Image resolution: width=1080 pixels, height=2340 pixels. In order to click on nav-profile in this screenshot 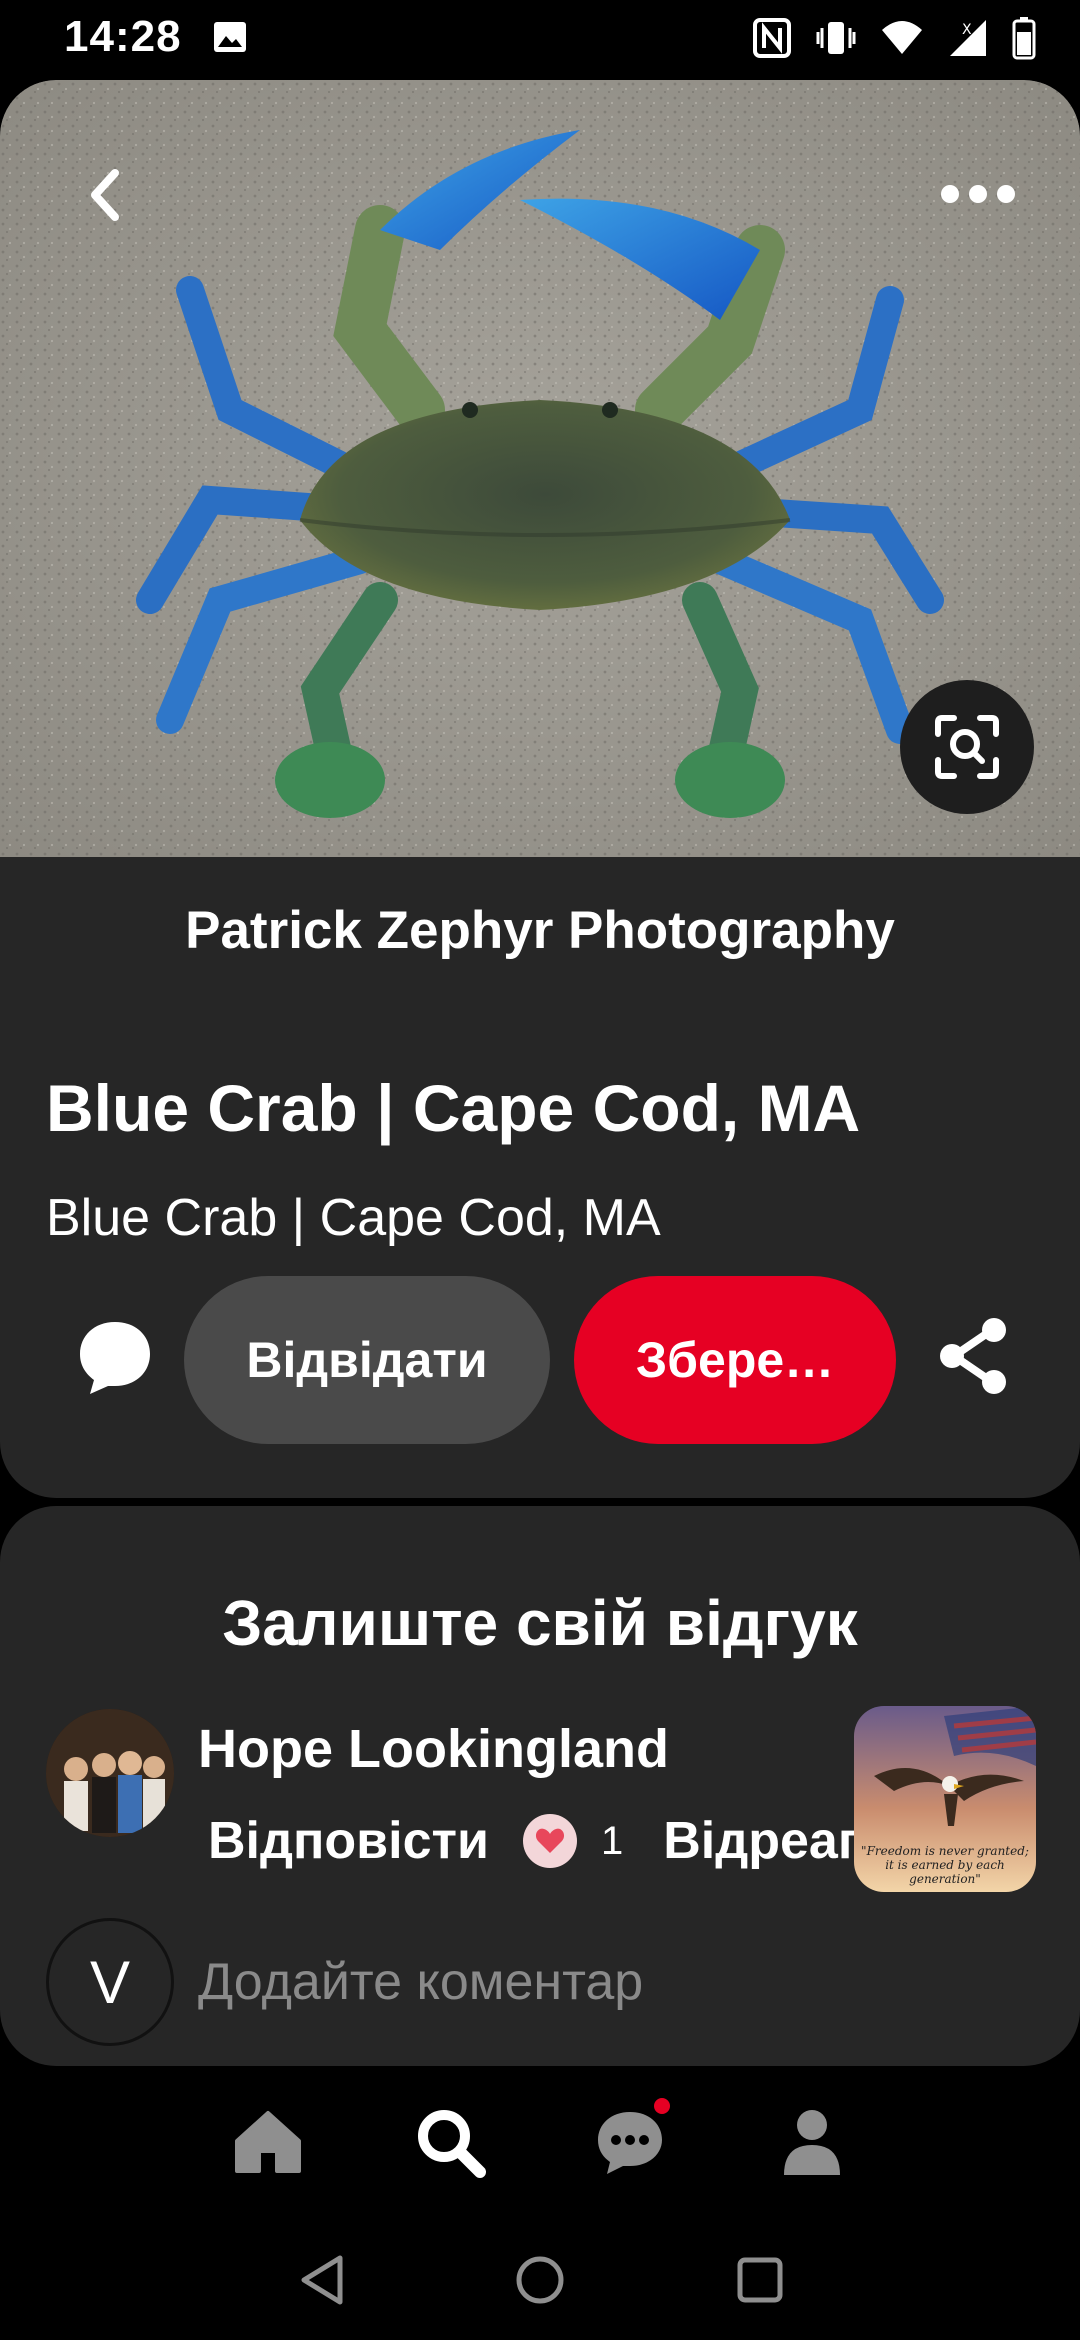, I will do `click(812, 2142)`.